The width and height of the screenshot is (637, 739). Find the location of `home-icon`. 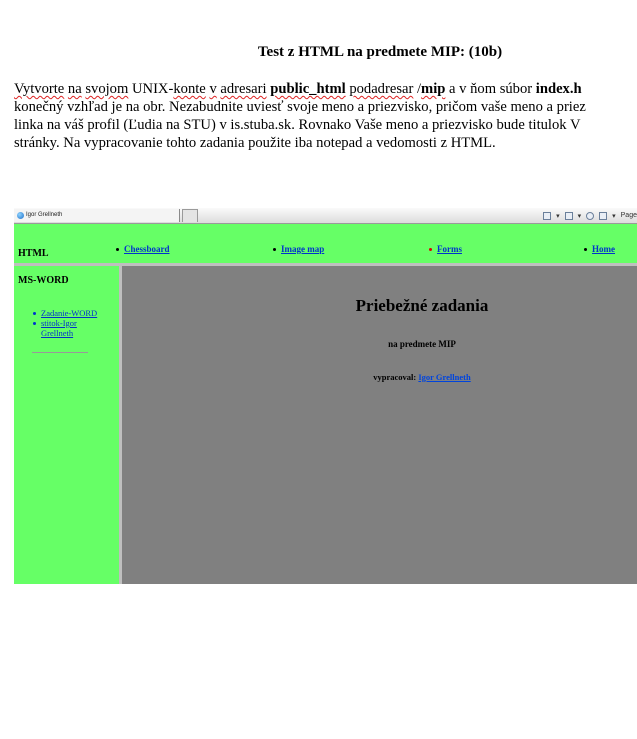

home-icon is located at coordinates (547, 215).